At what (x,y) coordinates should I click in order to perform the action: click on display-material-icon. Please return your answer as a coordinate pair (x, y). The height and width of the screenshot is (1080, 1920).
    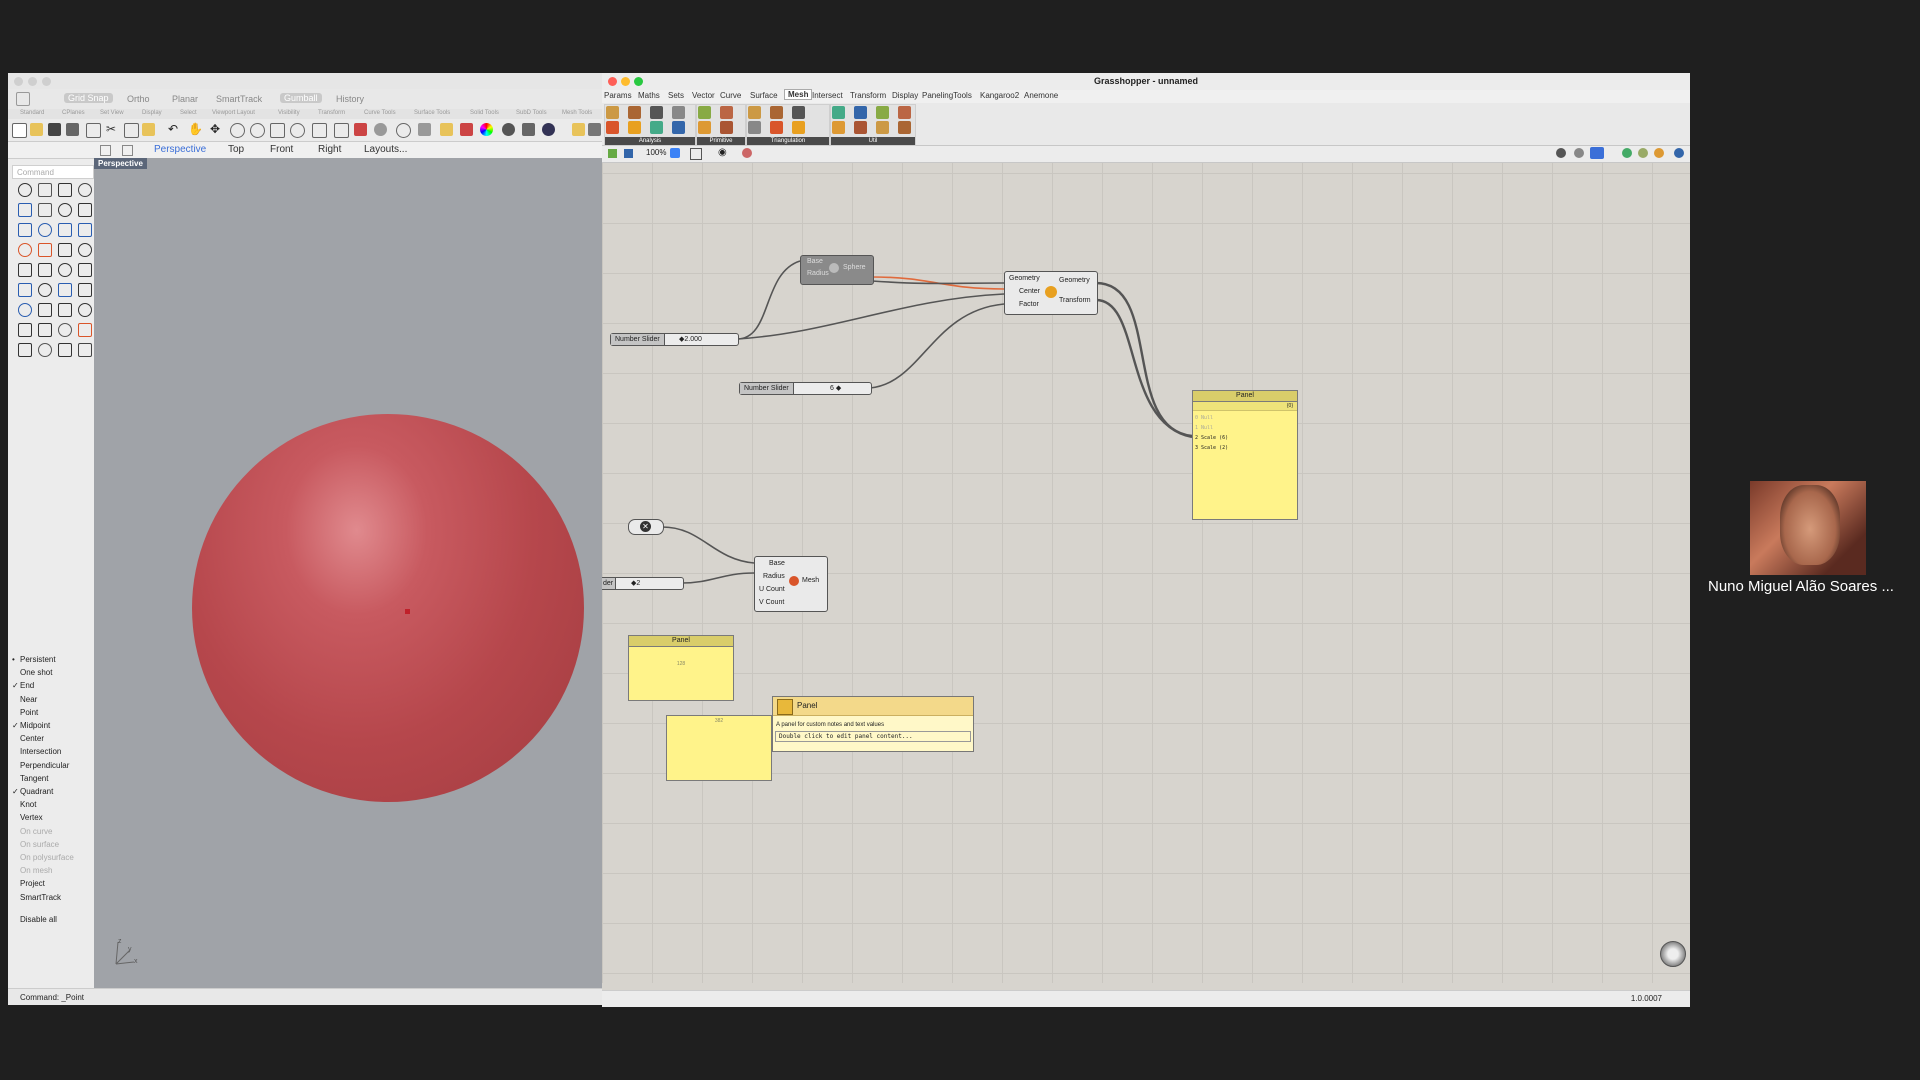
    Looking at the image, I should click on (1659, 153).